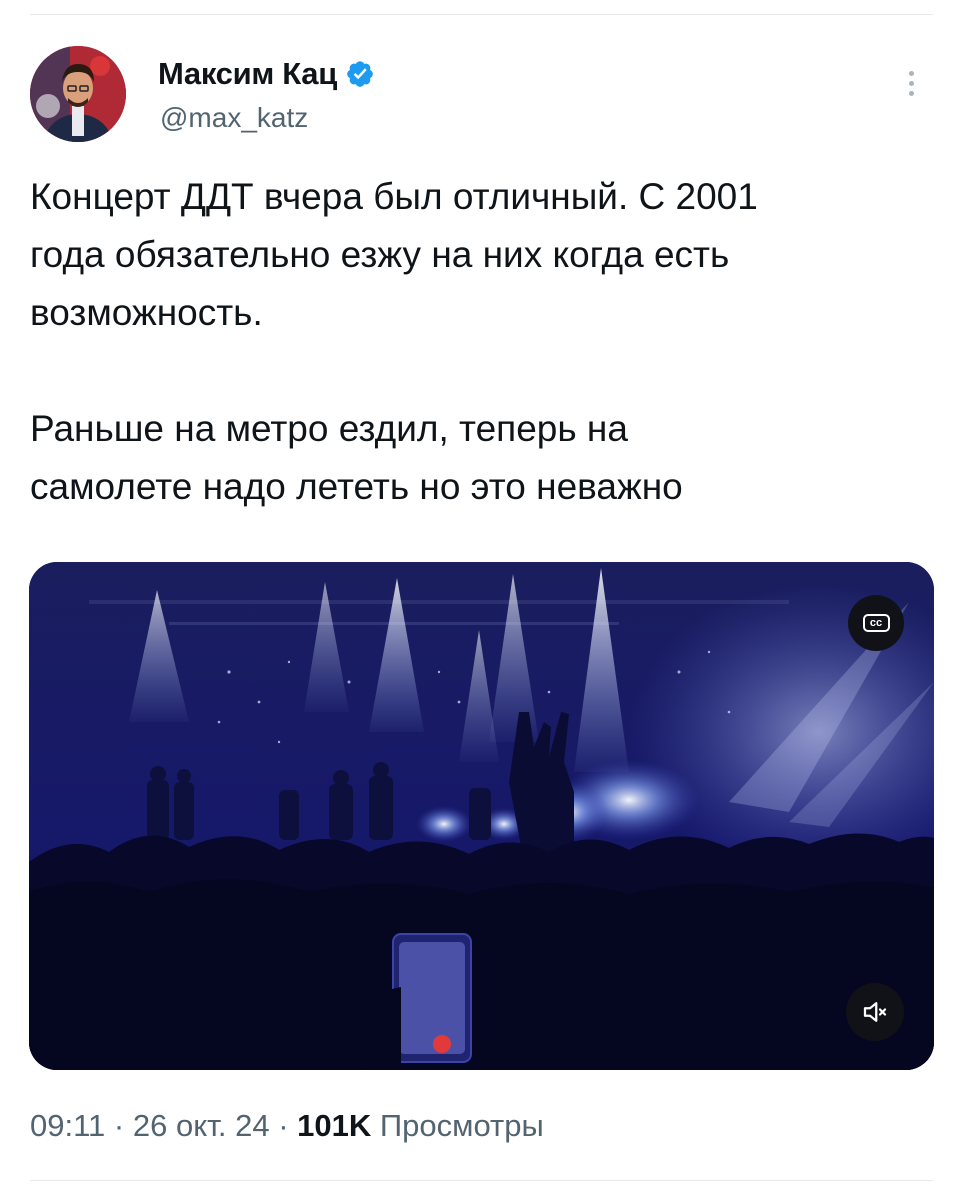  I want to click on tweet-time: 09:11, so click(67, 1125).